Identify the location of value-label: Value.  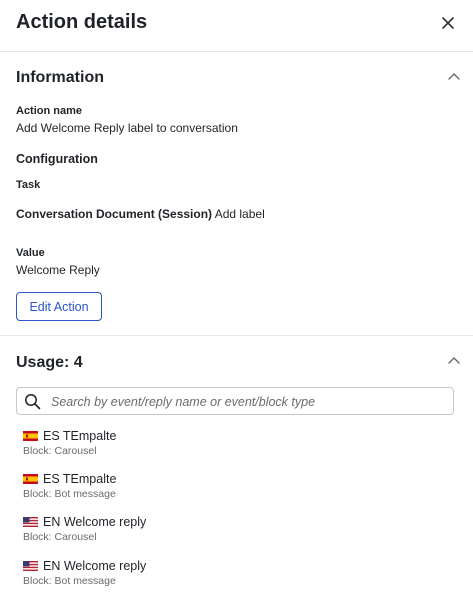
(30, 253).